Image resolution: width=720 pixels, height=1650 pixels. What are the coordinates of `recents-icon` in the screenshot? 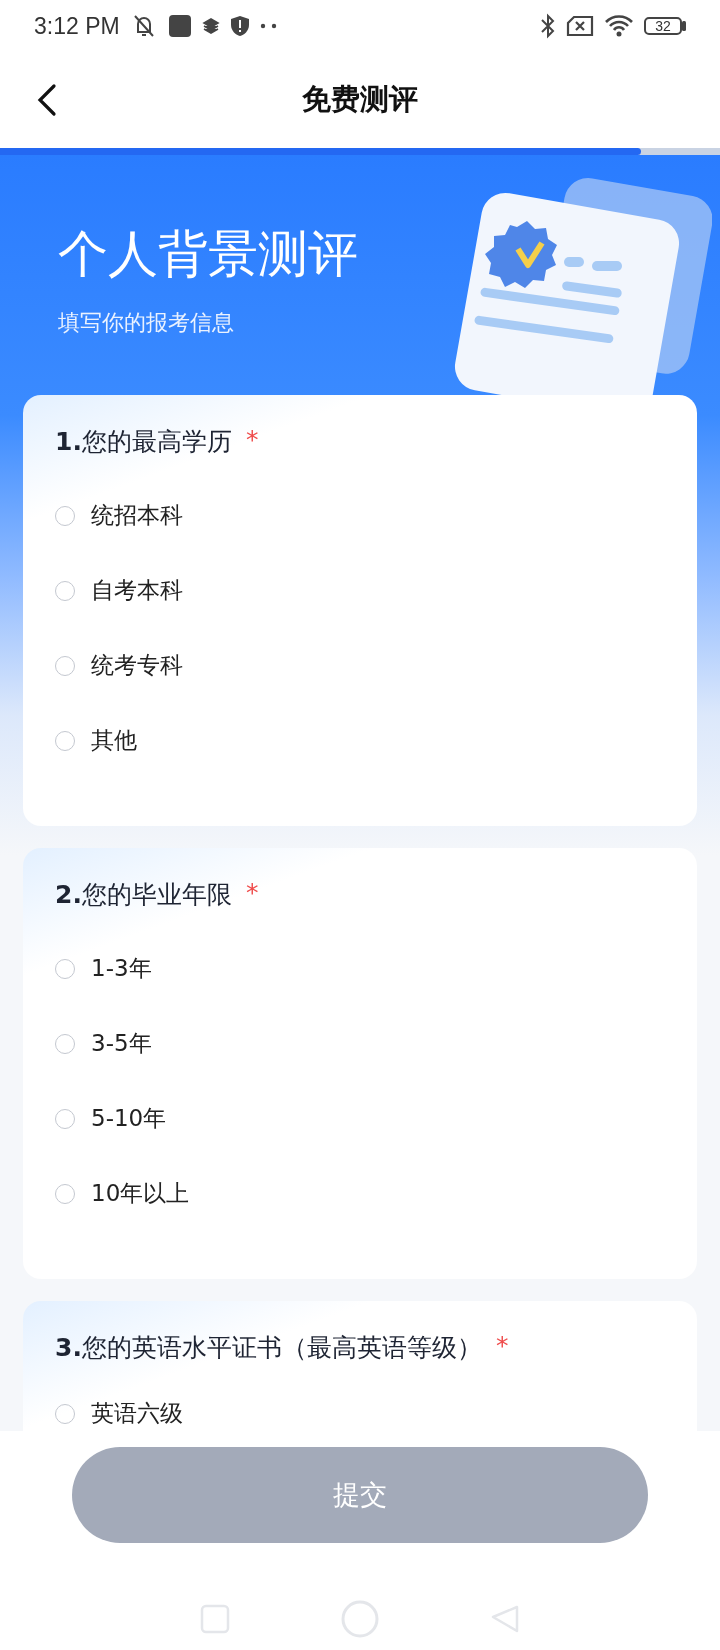 It's located at (215, 1619).